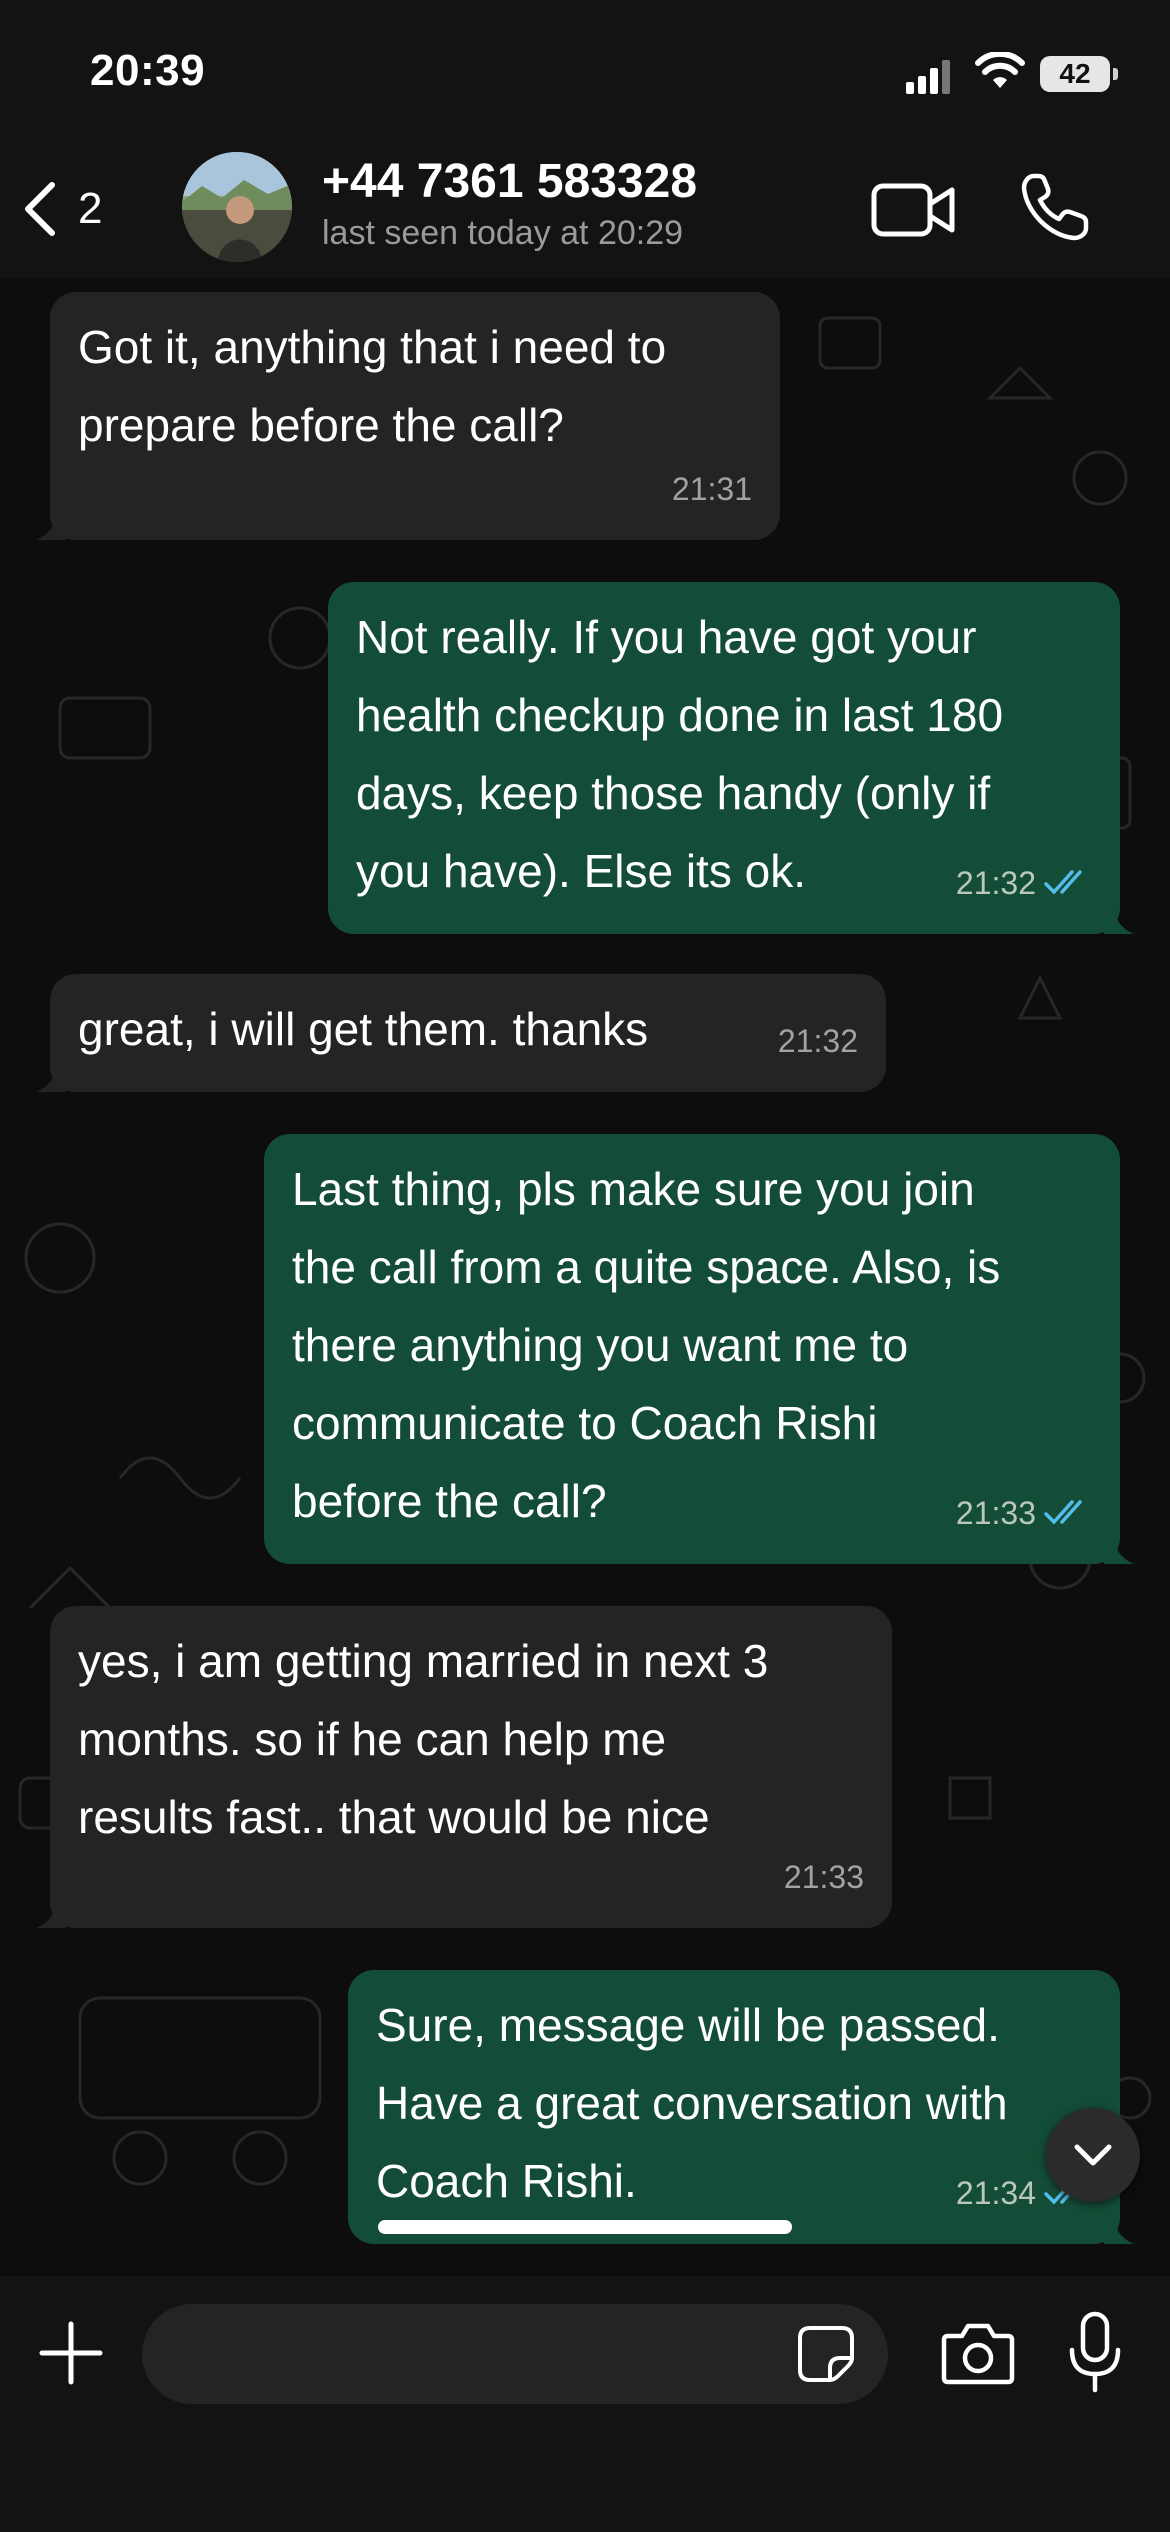 This screenshot has height=2532, width=1170. I want to click on message-time: 21:31, so click(711, 489).